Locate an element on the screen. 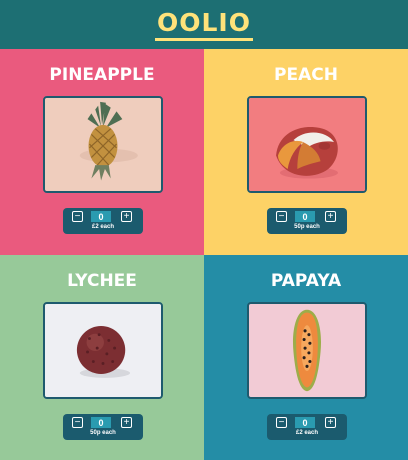 Image resolution: width=408 pixels, height=460 pixels. product-name: PEACH is located at coordinates (306, 75).